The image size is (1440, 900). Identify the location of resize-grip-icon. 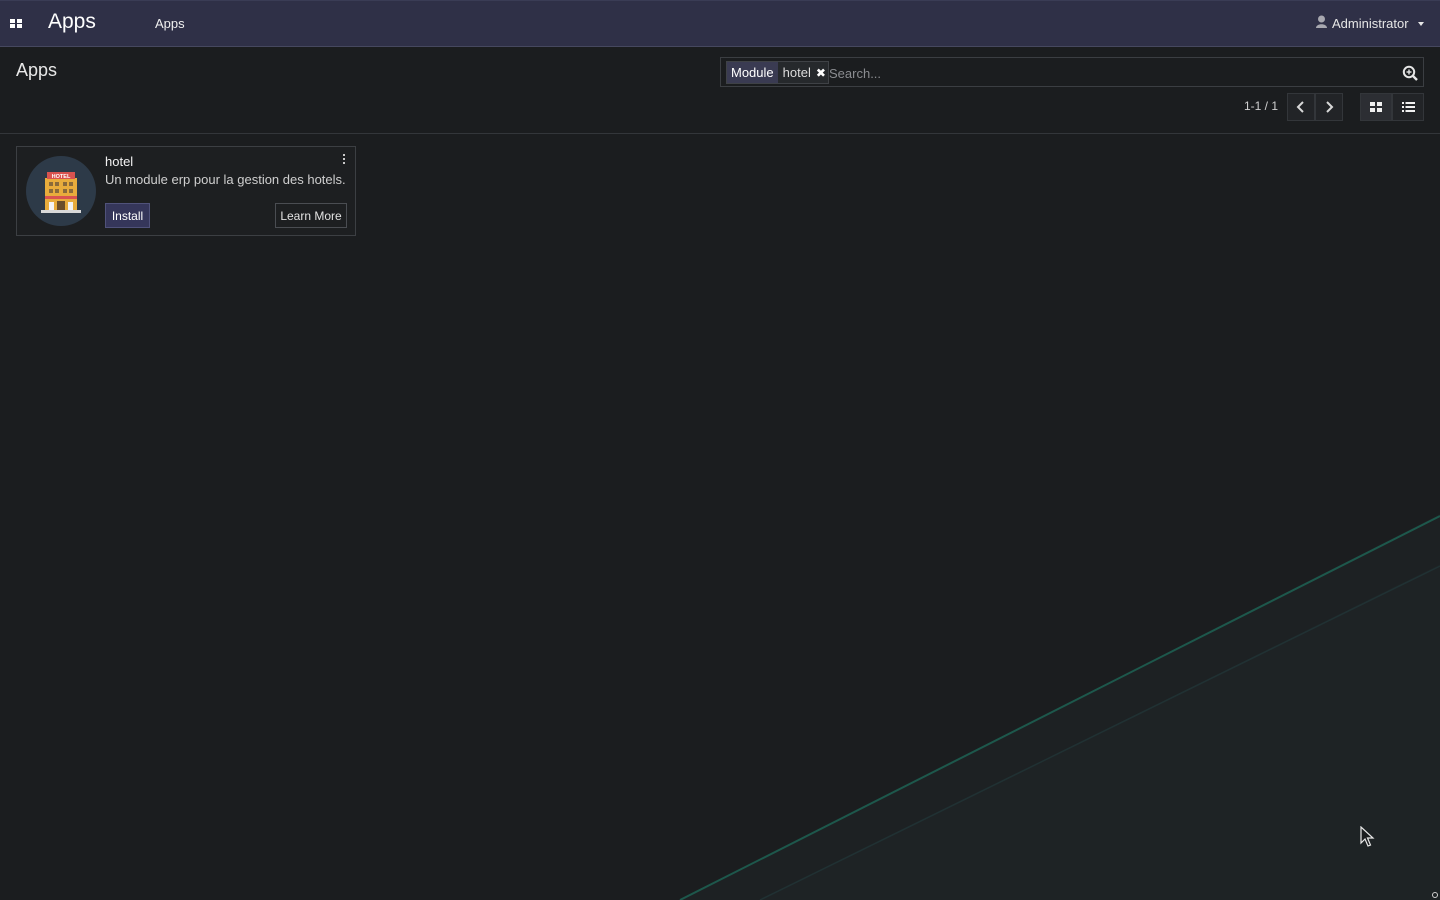
(1435, 895).